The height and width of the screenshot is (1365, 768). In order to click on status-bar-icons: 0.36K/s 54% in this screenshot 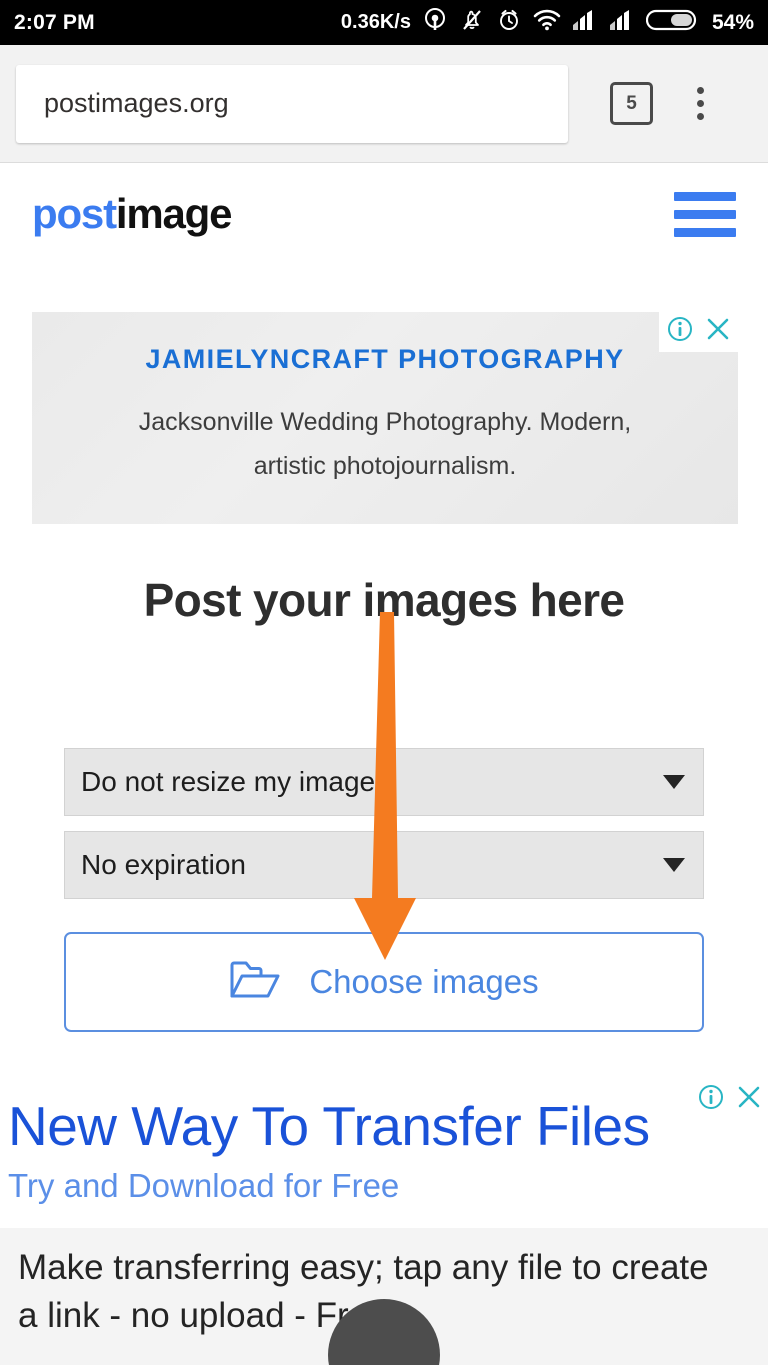, I will do `click(547, 22)`.